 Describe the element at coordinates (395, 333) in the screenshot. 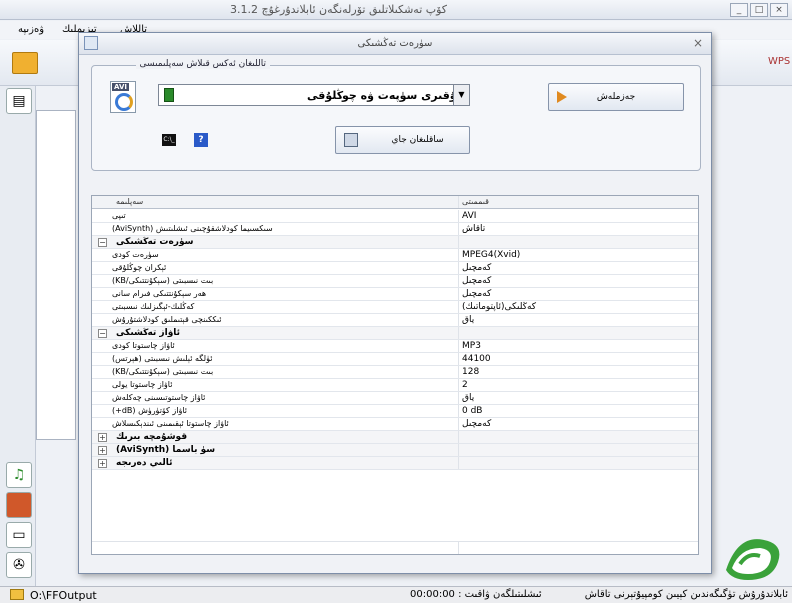

I see `grid-category-row: − ئاۋاز تەڭشىكى` at that location.